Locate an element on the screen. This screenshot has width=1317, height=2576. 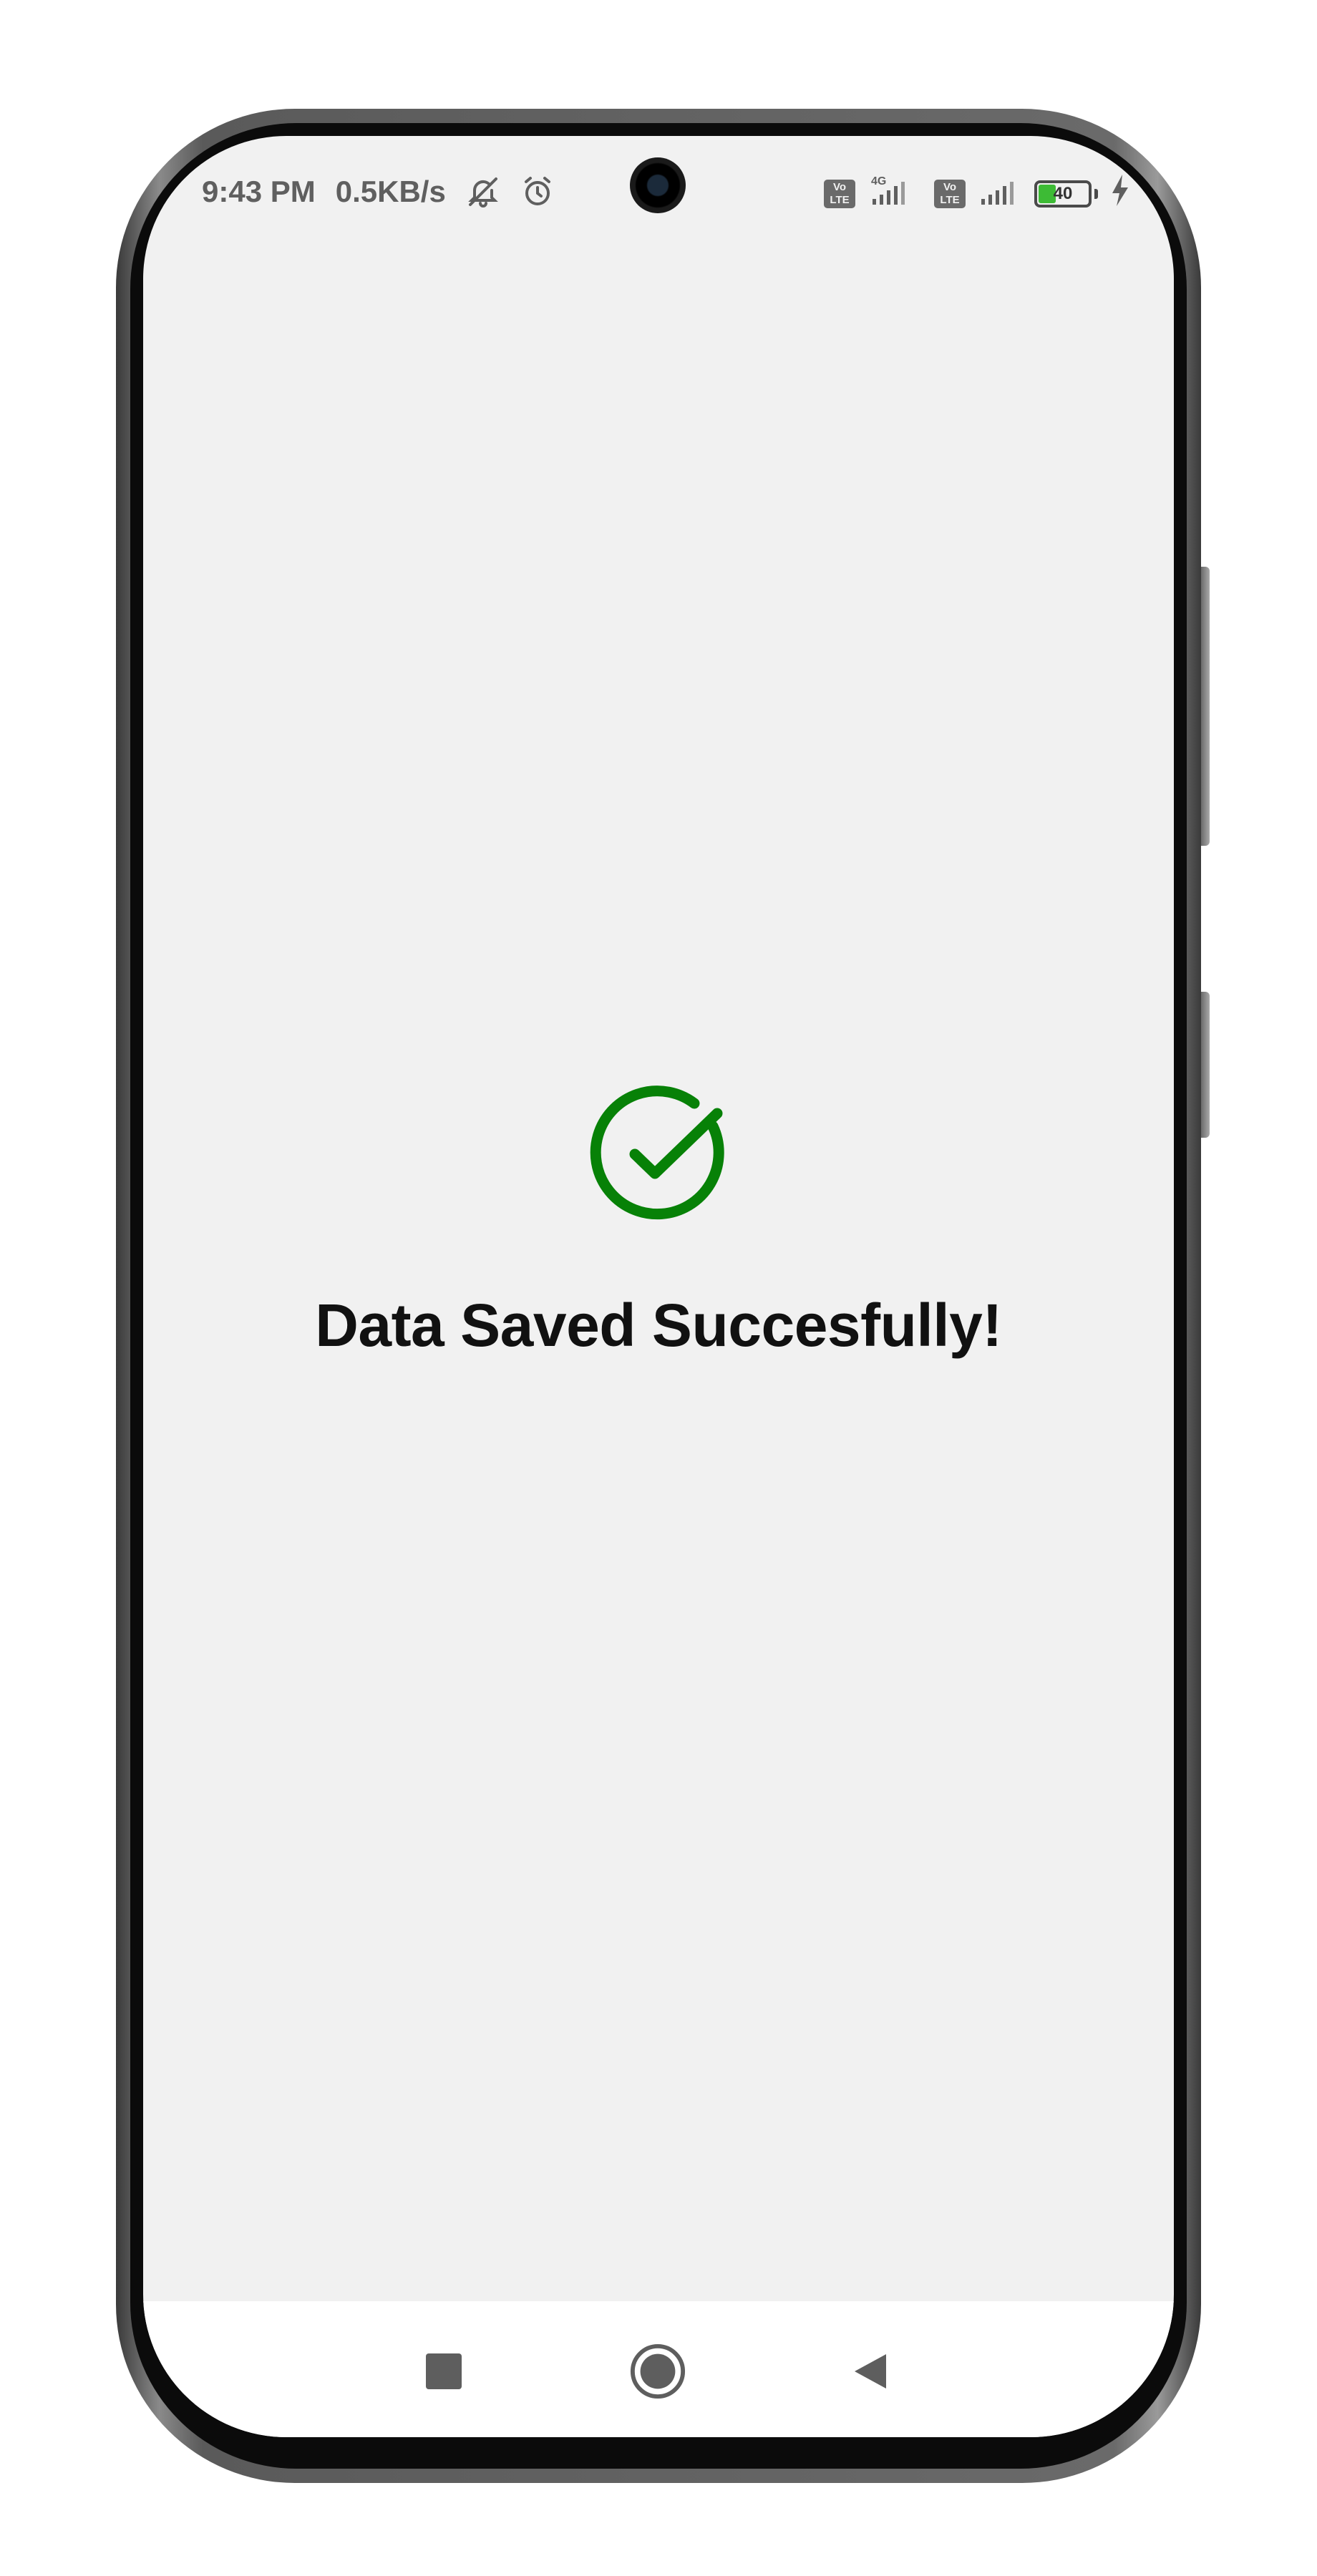
volume-button is located at coordinates (1205, 706).